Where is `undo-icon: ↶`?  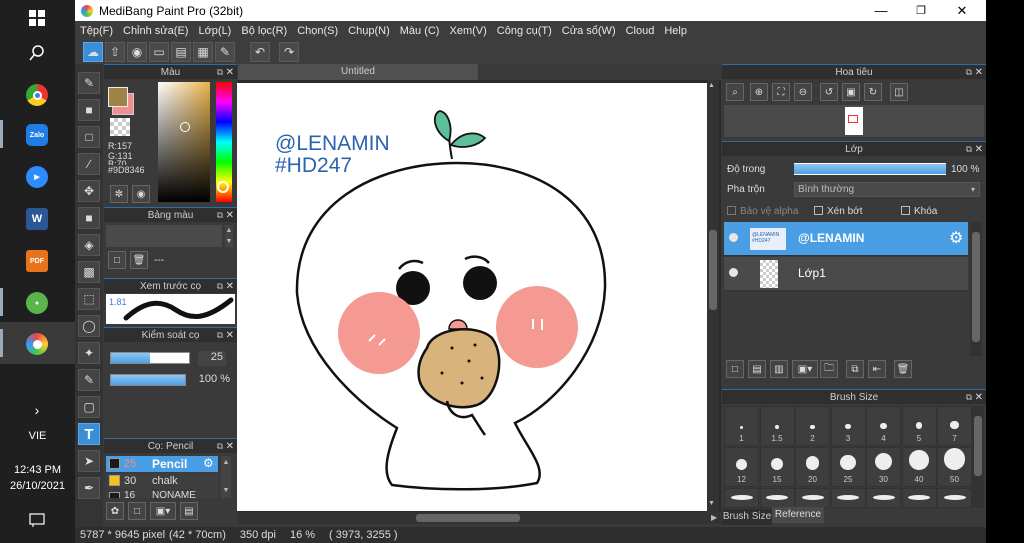 undo-icon: ↶ is located at coordinates (260, 52).